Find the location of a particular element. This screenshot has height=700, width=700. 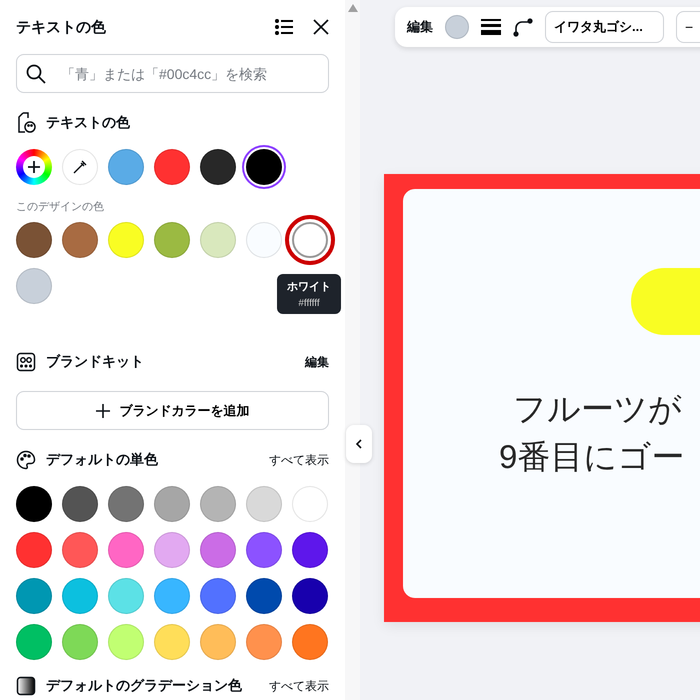

tooltip-name: ホワイト is located at coordinates (309, 287).